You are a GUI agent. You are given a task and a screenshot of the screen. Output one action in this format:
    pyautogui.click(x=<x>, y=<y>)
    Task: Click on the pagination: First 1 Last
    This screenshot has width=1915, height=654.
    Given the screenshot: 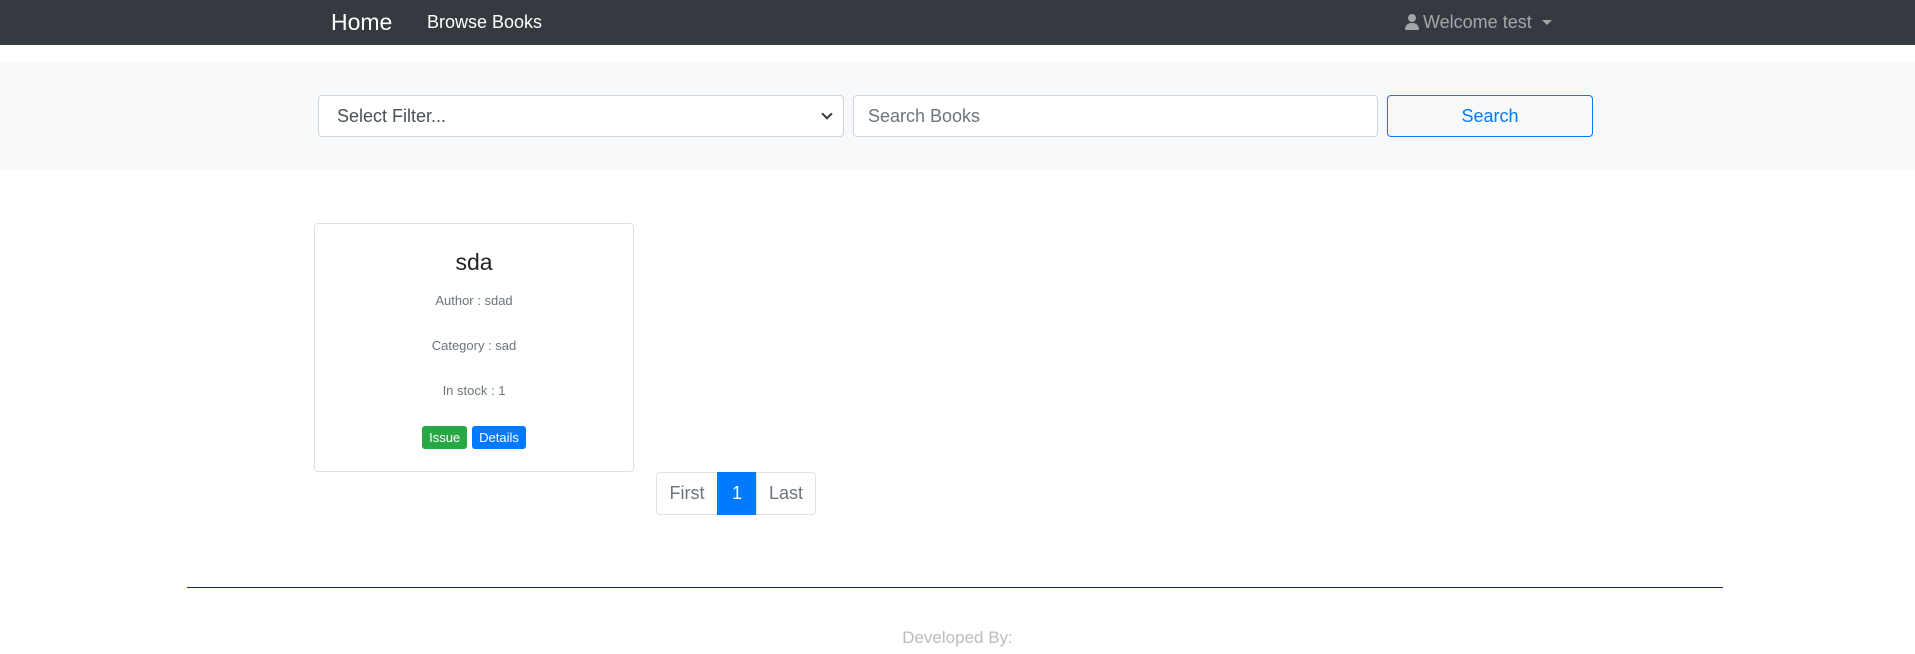 What is the action you would take?
    pyautogui.click(x=736, y=493)
    